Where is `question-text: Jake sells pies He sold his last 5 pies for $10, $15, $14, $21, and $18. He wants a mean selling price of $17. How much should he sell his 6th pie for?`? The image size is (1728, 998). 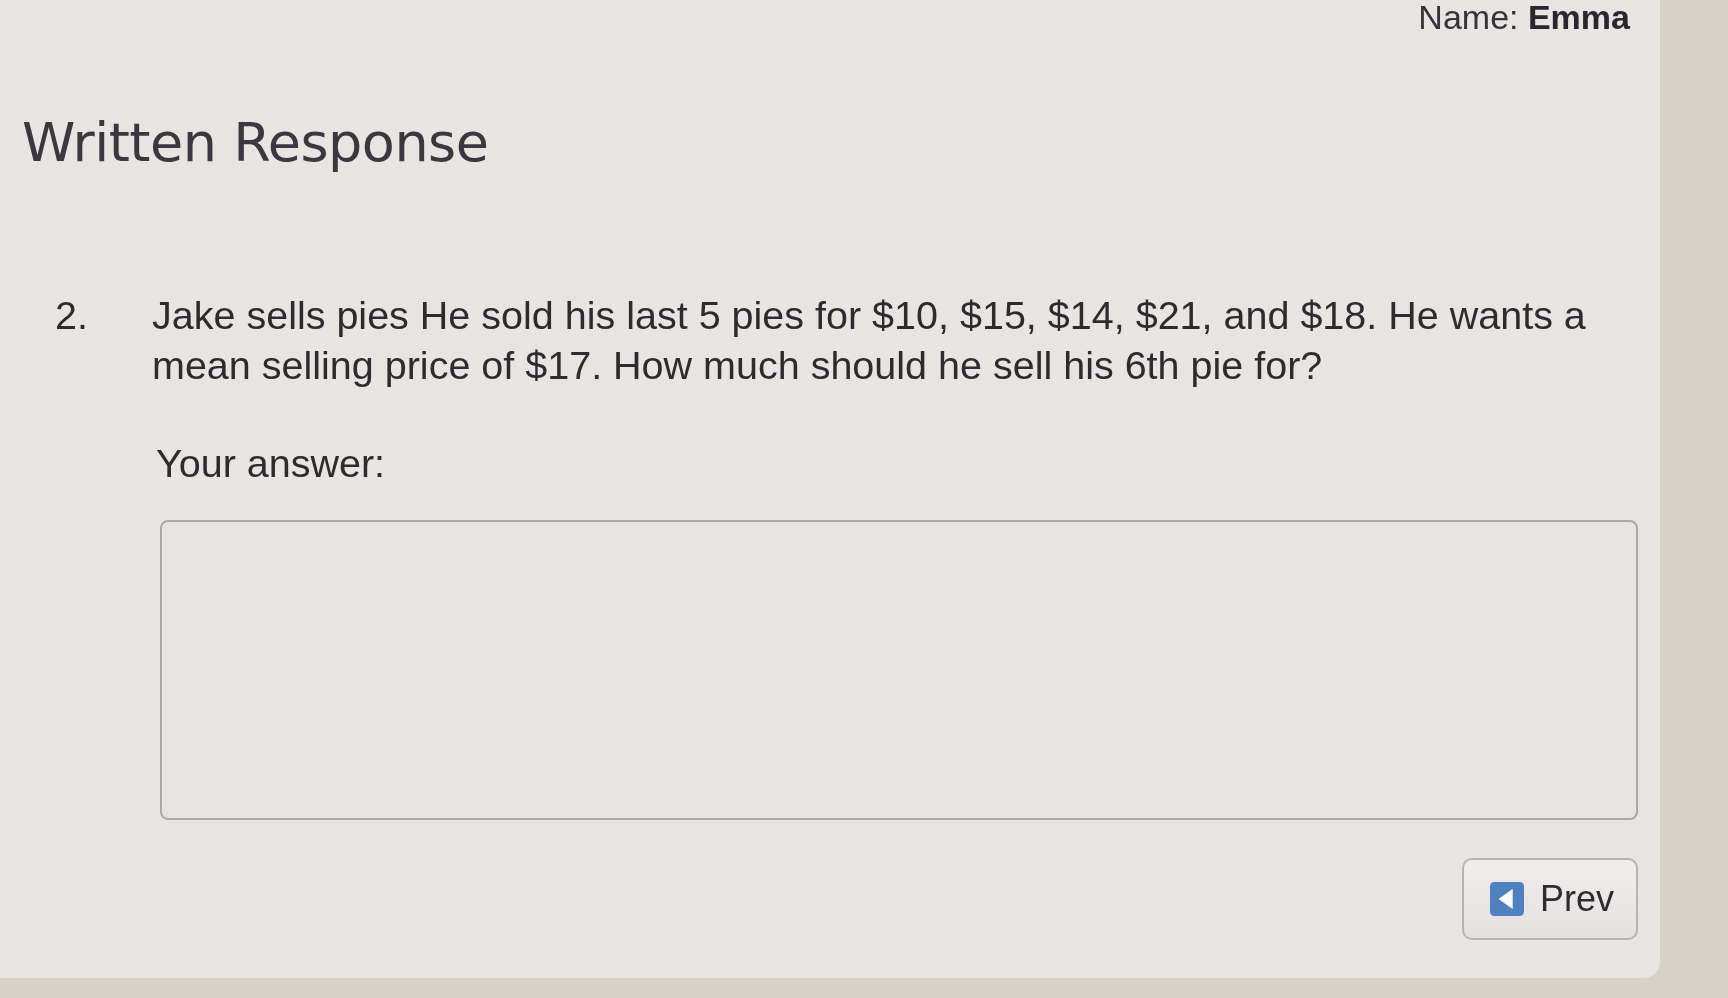
question-text: Jake sells pies He sold his last 5 pies for $10, $15, $14, $21, and $18. He wants a mean selling price of $17. How much should he sell his 6th pie for? is located at coordinates (869, 340).